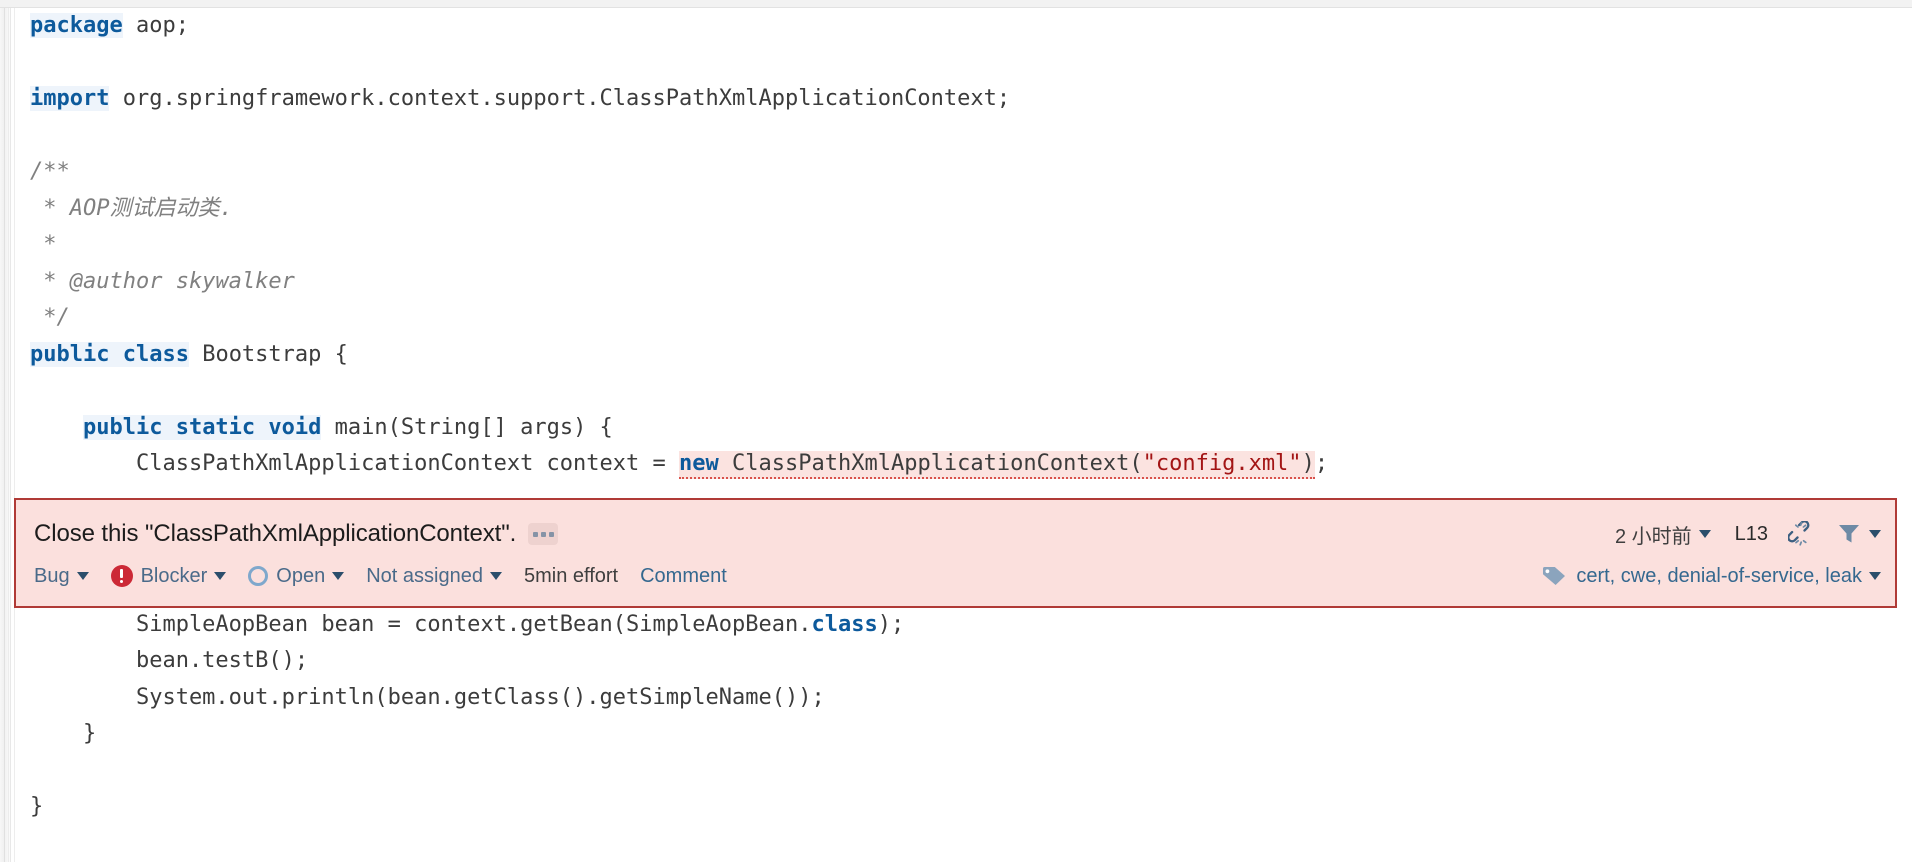 The image size is (1912, 862). What do you see at coordinates (1653, 536) in the screenshot?
I see `issue-time-label: 2 小时前` at bounding box center [1653, 536].